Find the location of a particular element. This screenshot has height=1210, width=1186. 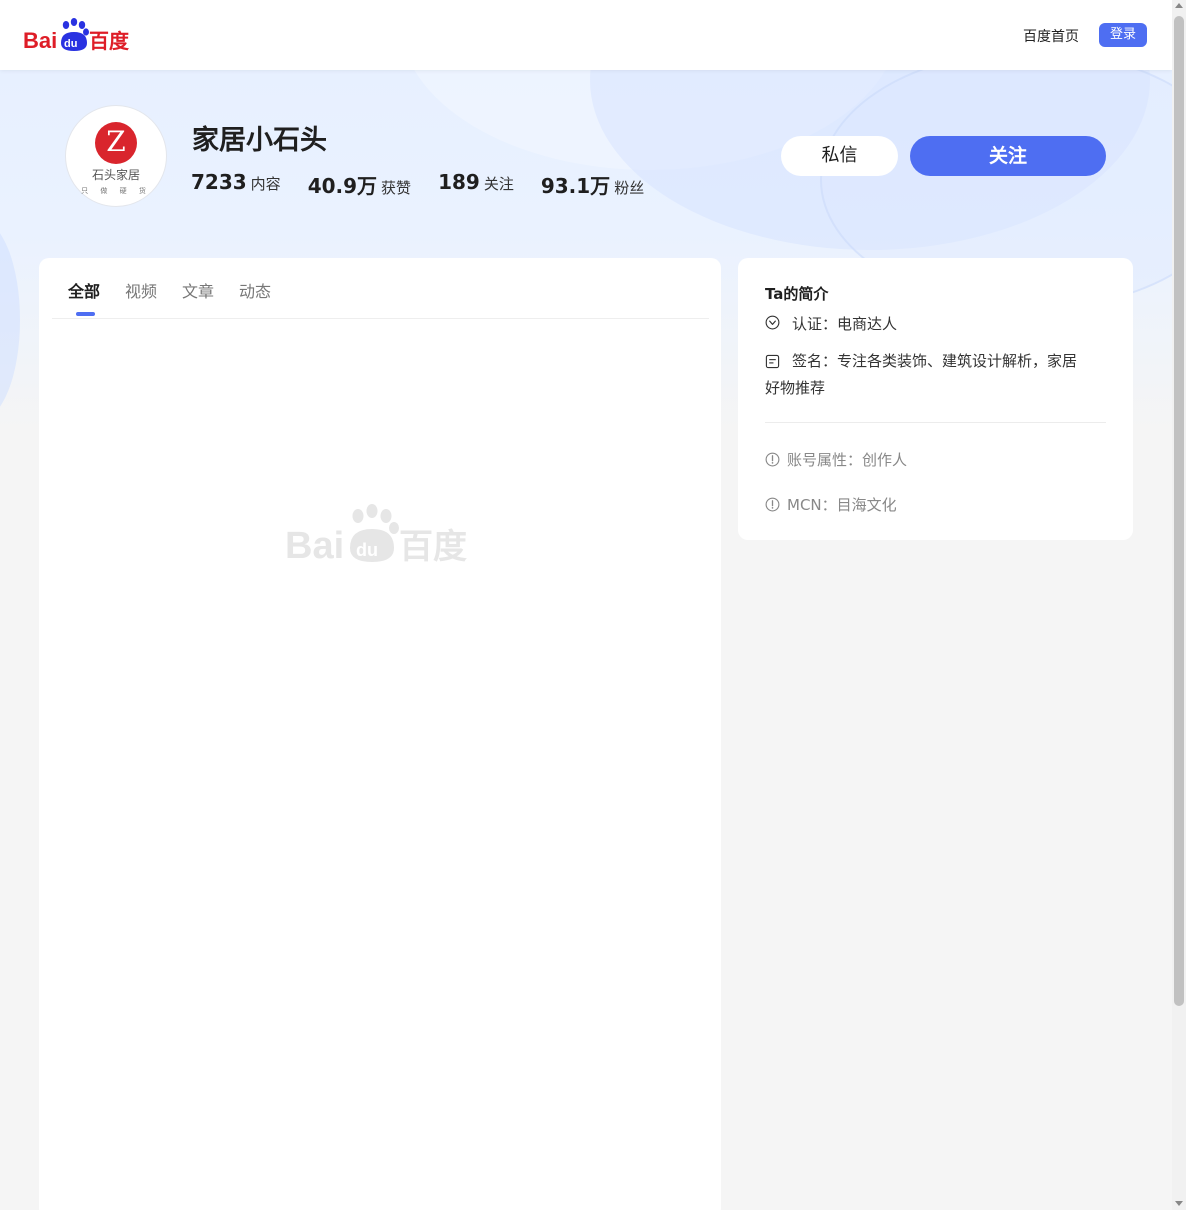

profile-stats: 7233 内容 40.9万 获赞 189 关注 93.1万 粉丝 is located at coordinates (431, 184).